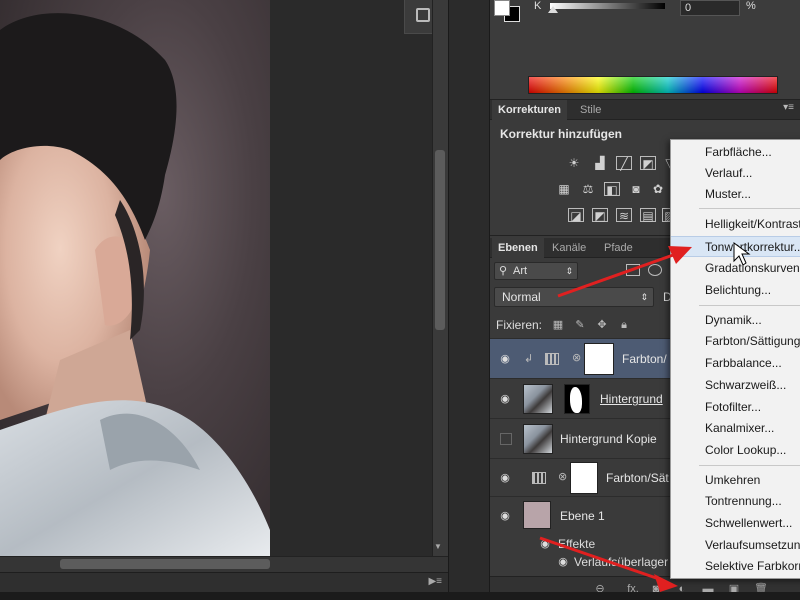  I want to click on sun-icon: ☀, so click(574, 163).